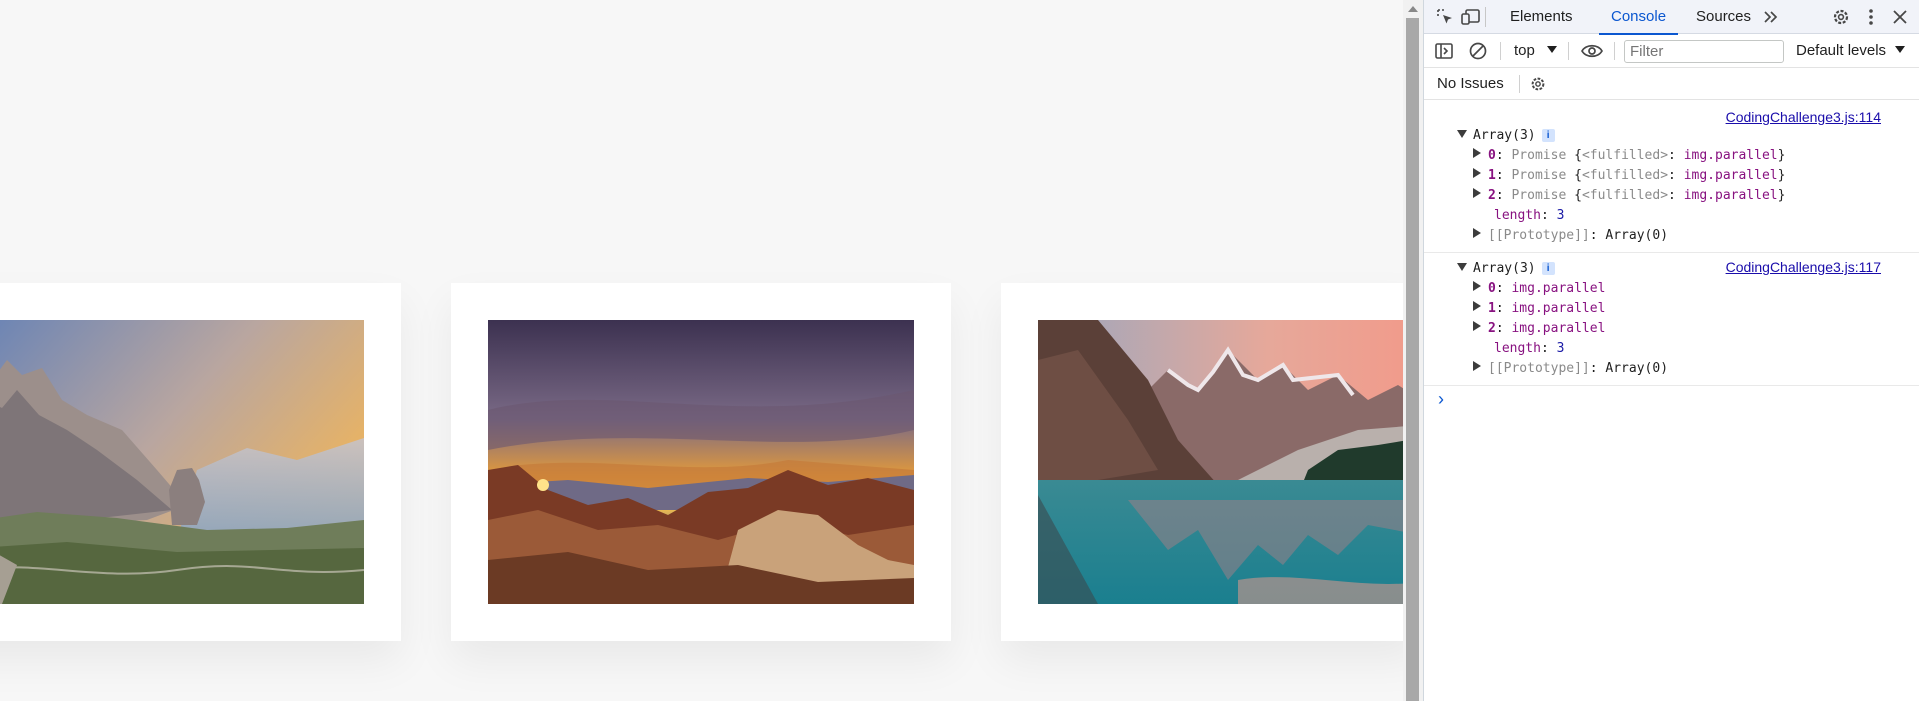 The height and width of the screenshot is (701, 1919). I want to click on moraine-lake-photo, so click(1220, 462).